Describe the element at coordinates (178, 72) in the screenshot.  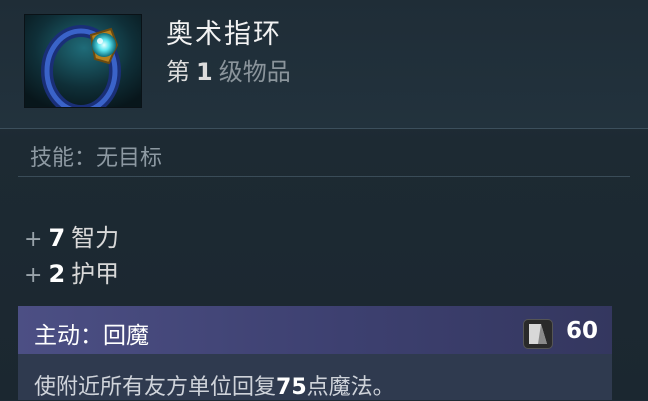
I see `item-level-prefix: 第` at that location.